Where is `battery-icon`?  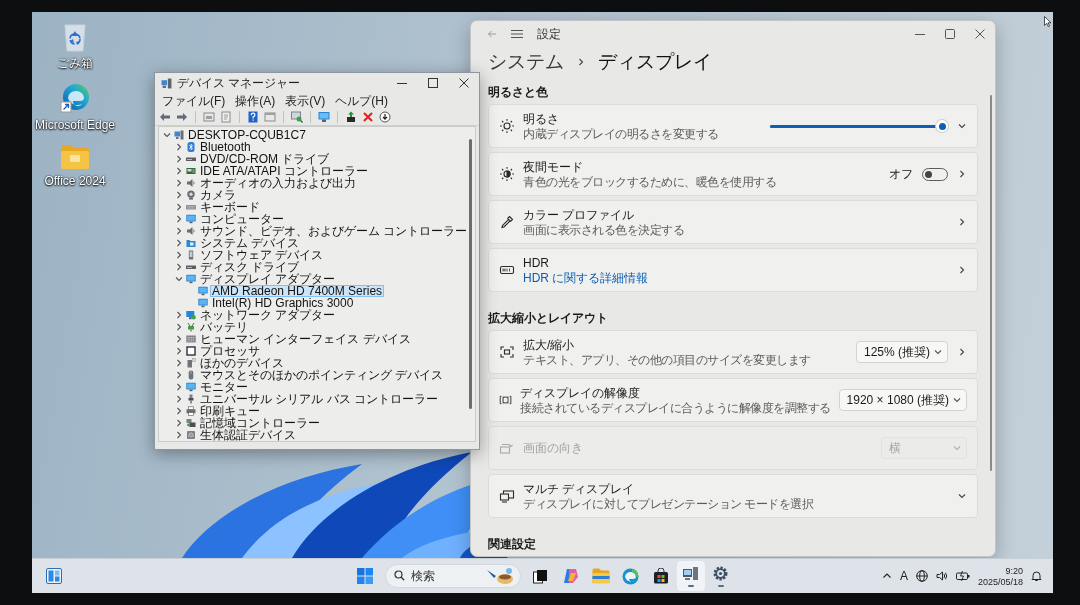
battery-icon is located at coordinates (962, 576).